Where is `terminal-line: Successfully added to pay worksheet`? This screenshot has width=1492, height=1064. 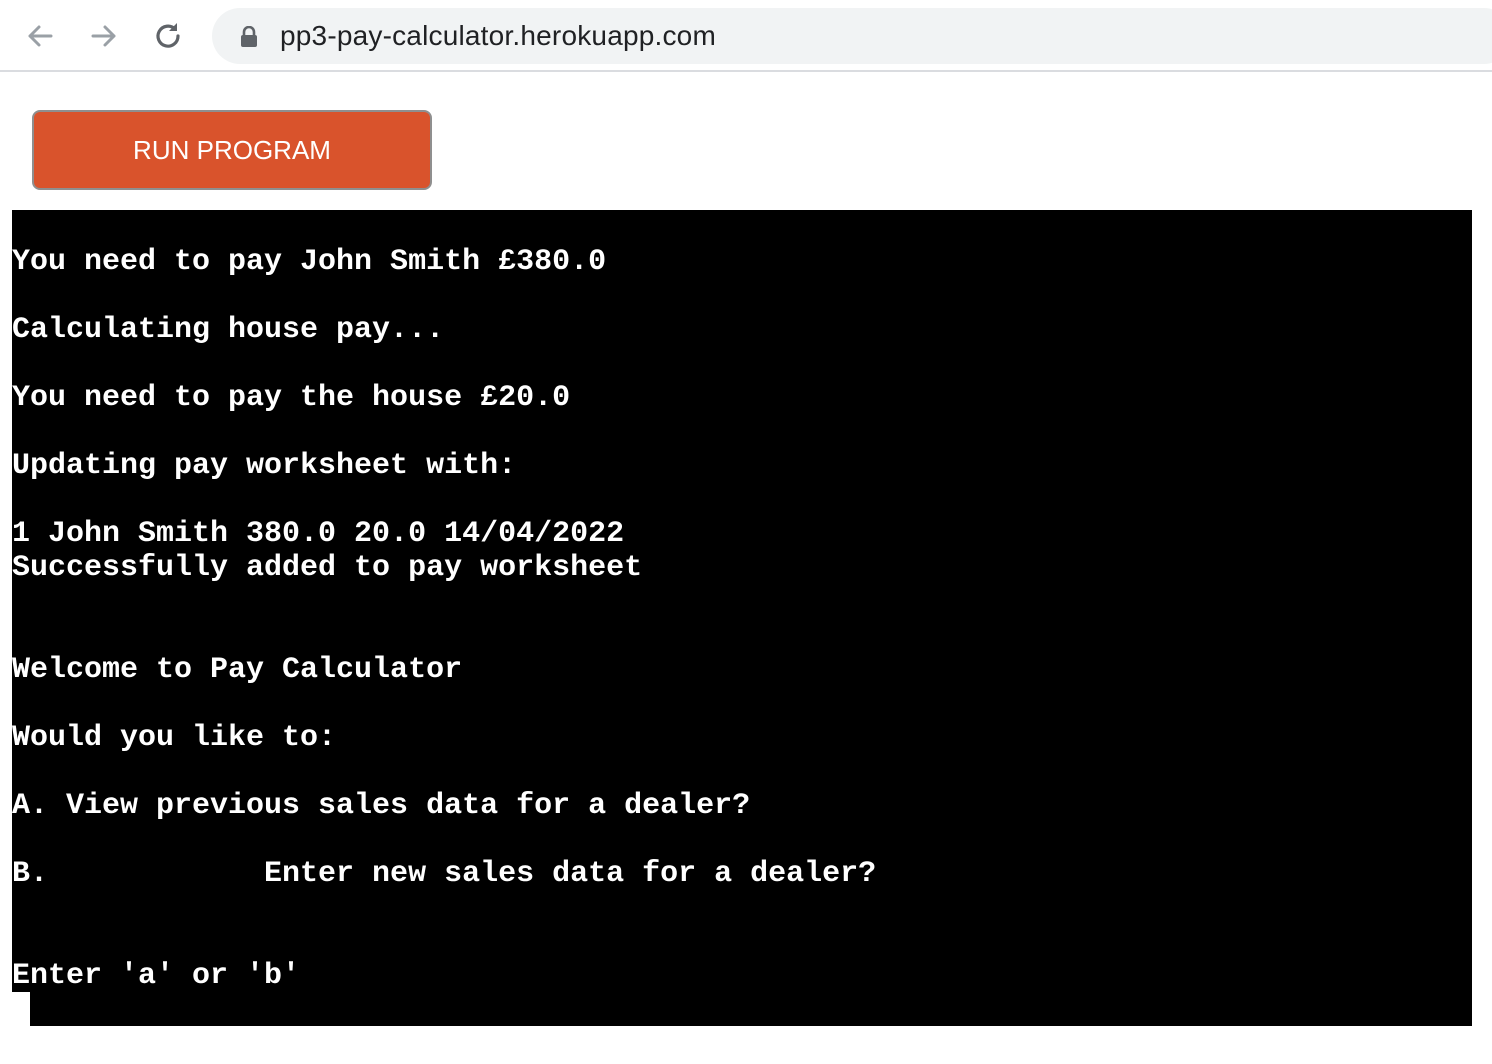 terminal-line: Successfully added to pay worksheet is located at coordinates (327, 568).